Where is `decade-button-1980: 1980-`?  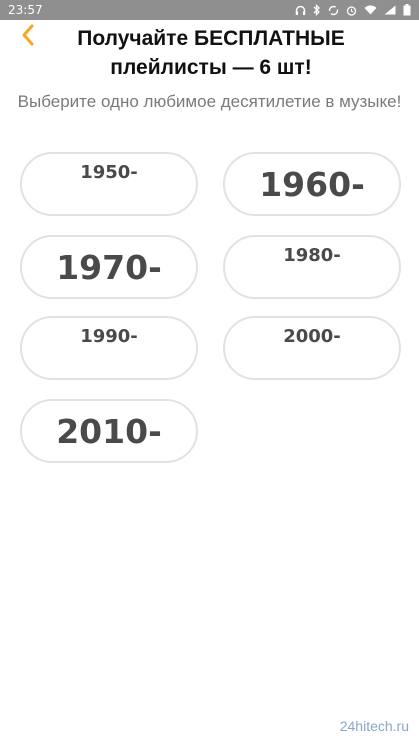
decade-button-1980: 1980- is located at coordinates (312, 267).